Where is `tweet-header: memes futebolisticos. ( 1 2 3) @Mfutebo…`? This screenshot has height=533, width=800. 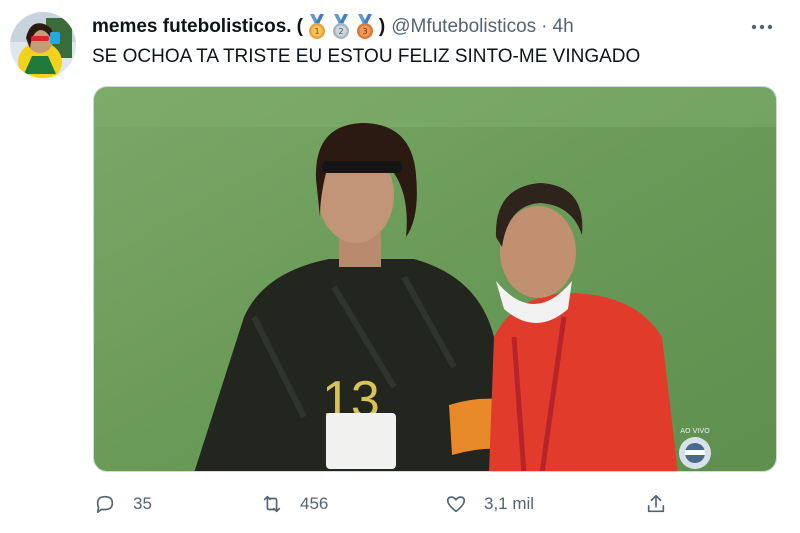
tweet-header: memes futebolisticos. ( 1 2 3) @Mfutebo… is located at coordinates (333, 27).